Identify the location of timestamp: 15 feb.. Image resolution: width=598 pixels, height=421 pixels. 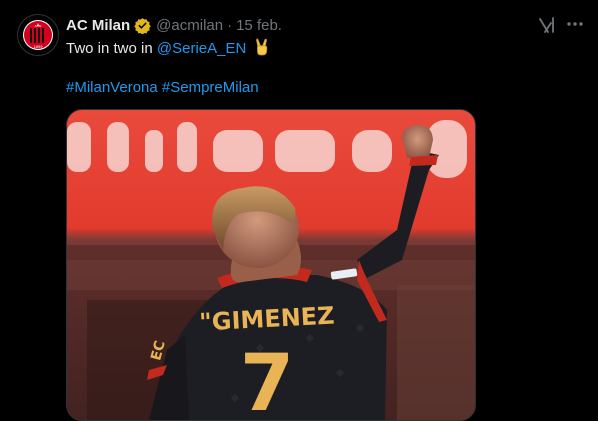
(259, 25).